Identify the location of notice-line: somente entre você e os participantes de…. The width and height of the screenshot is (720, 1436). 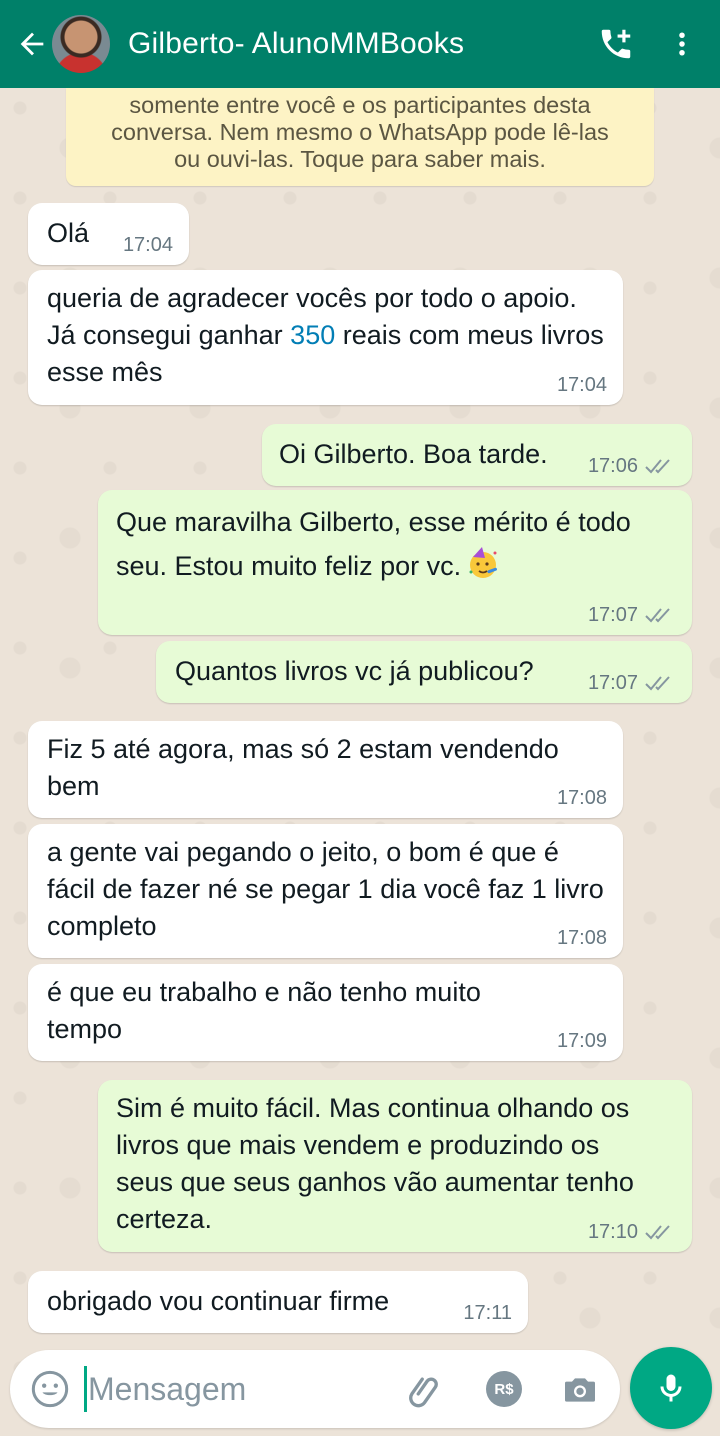
(360, 105).